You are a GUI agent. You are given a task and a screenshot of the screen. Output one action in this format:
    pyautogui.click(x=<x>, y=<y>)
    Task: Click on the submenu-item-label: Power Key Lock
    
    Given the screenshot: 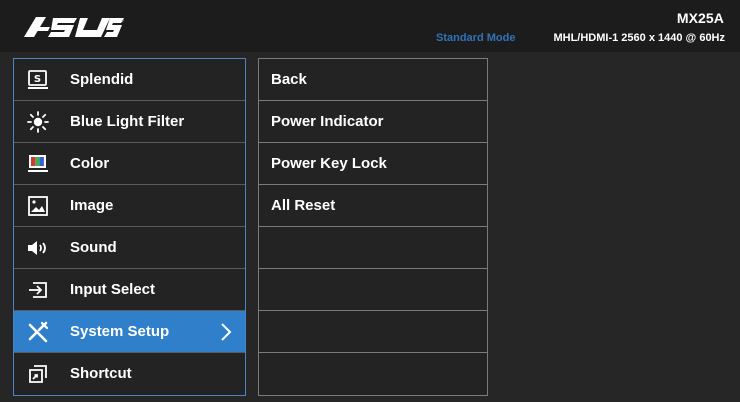 What is the action you would take?
    pyautogui.click(x=329, y=163)
    